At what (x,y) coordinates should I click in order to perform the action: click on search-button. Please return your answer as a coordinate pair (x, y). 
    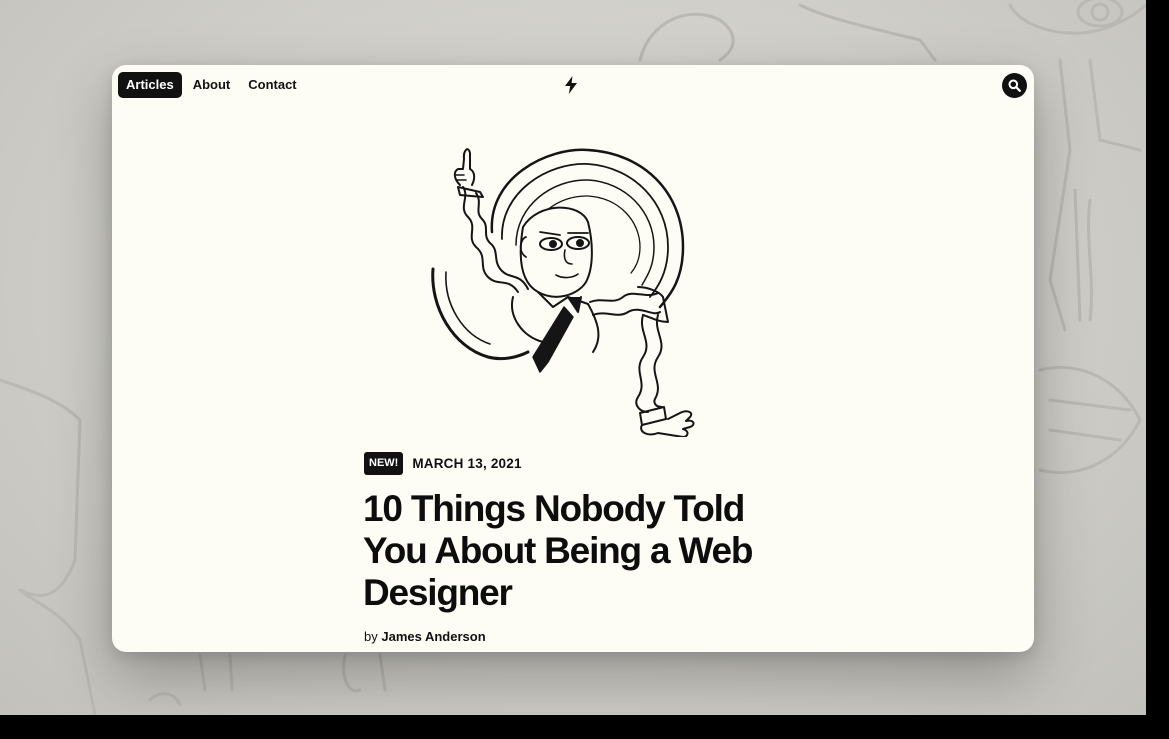
    Looking at the image, I should click on (1014, 85).